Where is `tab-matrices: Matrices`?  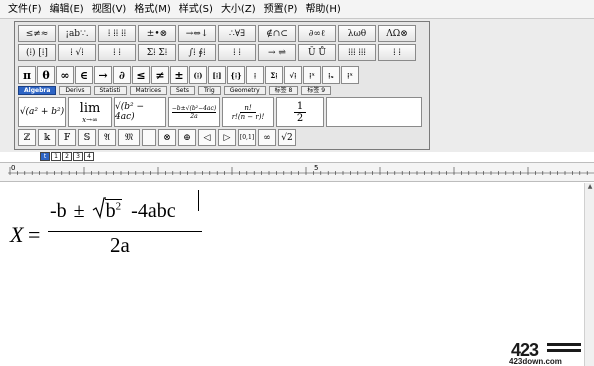
tab-matrices: Matrices is located at coordinates (148, 90).